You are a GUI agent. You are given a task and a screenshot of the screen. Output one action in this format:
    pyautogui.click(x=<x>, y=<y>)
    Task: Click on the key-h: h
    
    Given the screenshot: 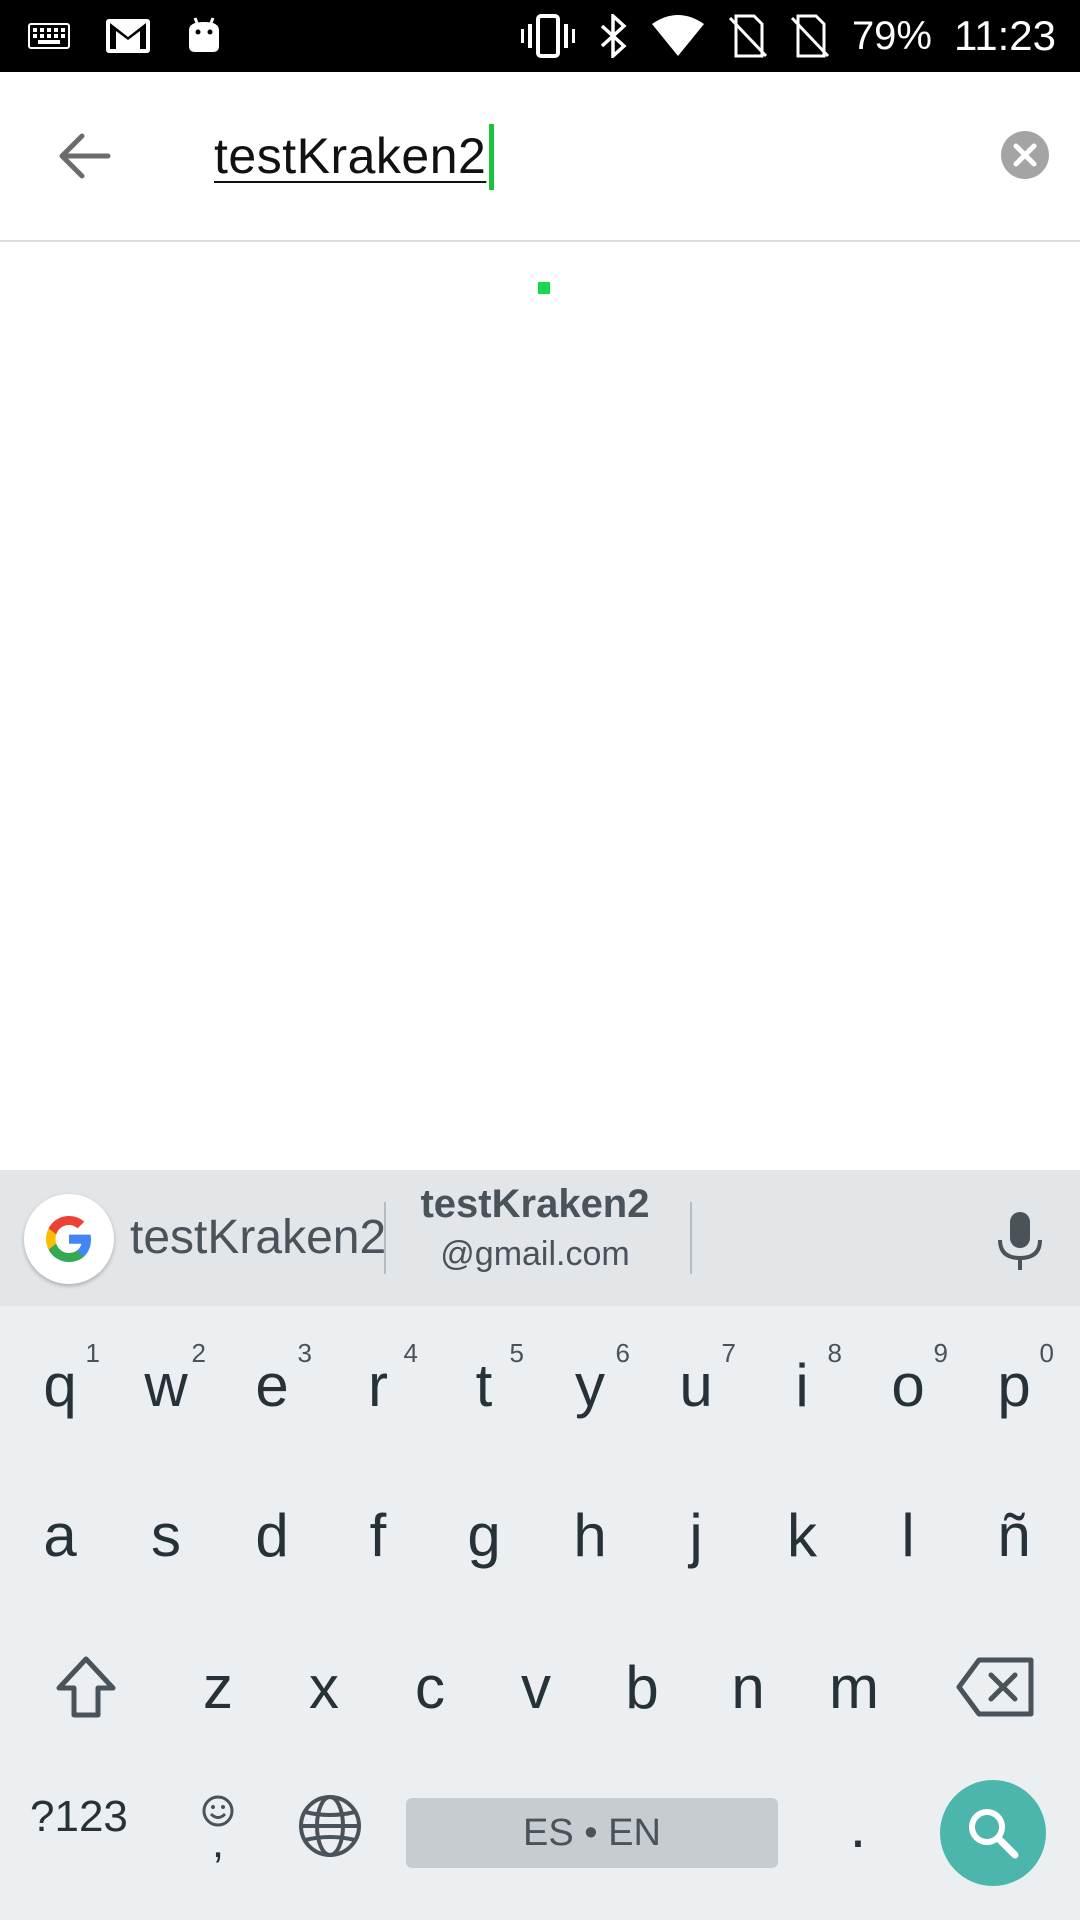 What is the action you would take?
    pyautogui.click(x=590, y=1535)
    